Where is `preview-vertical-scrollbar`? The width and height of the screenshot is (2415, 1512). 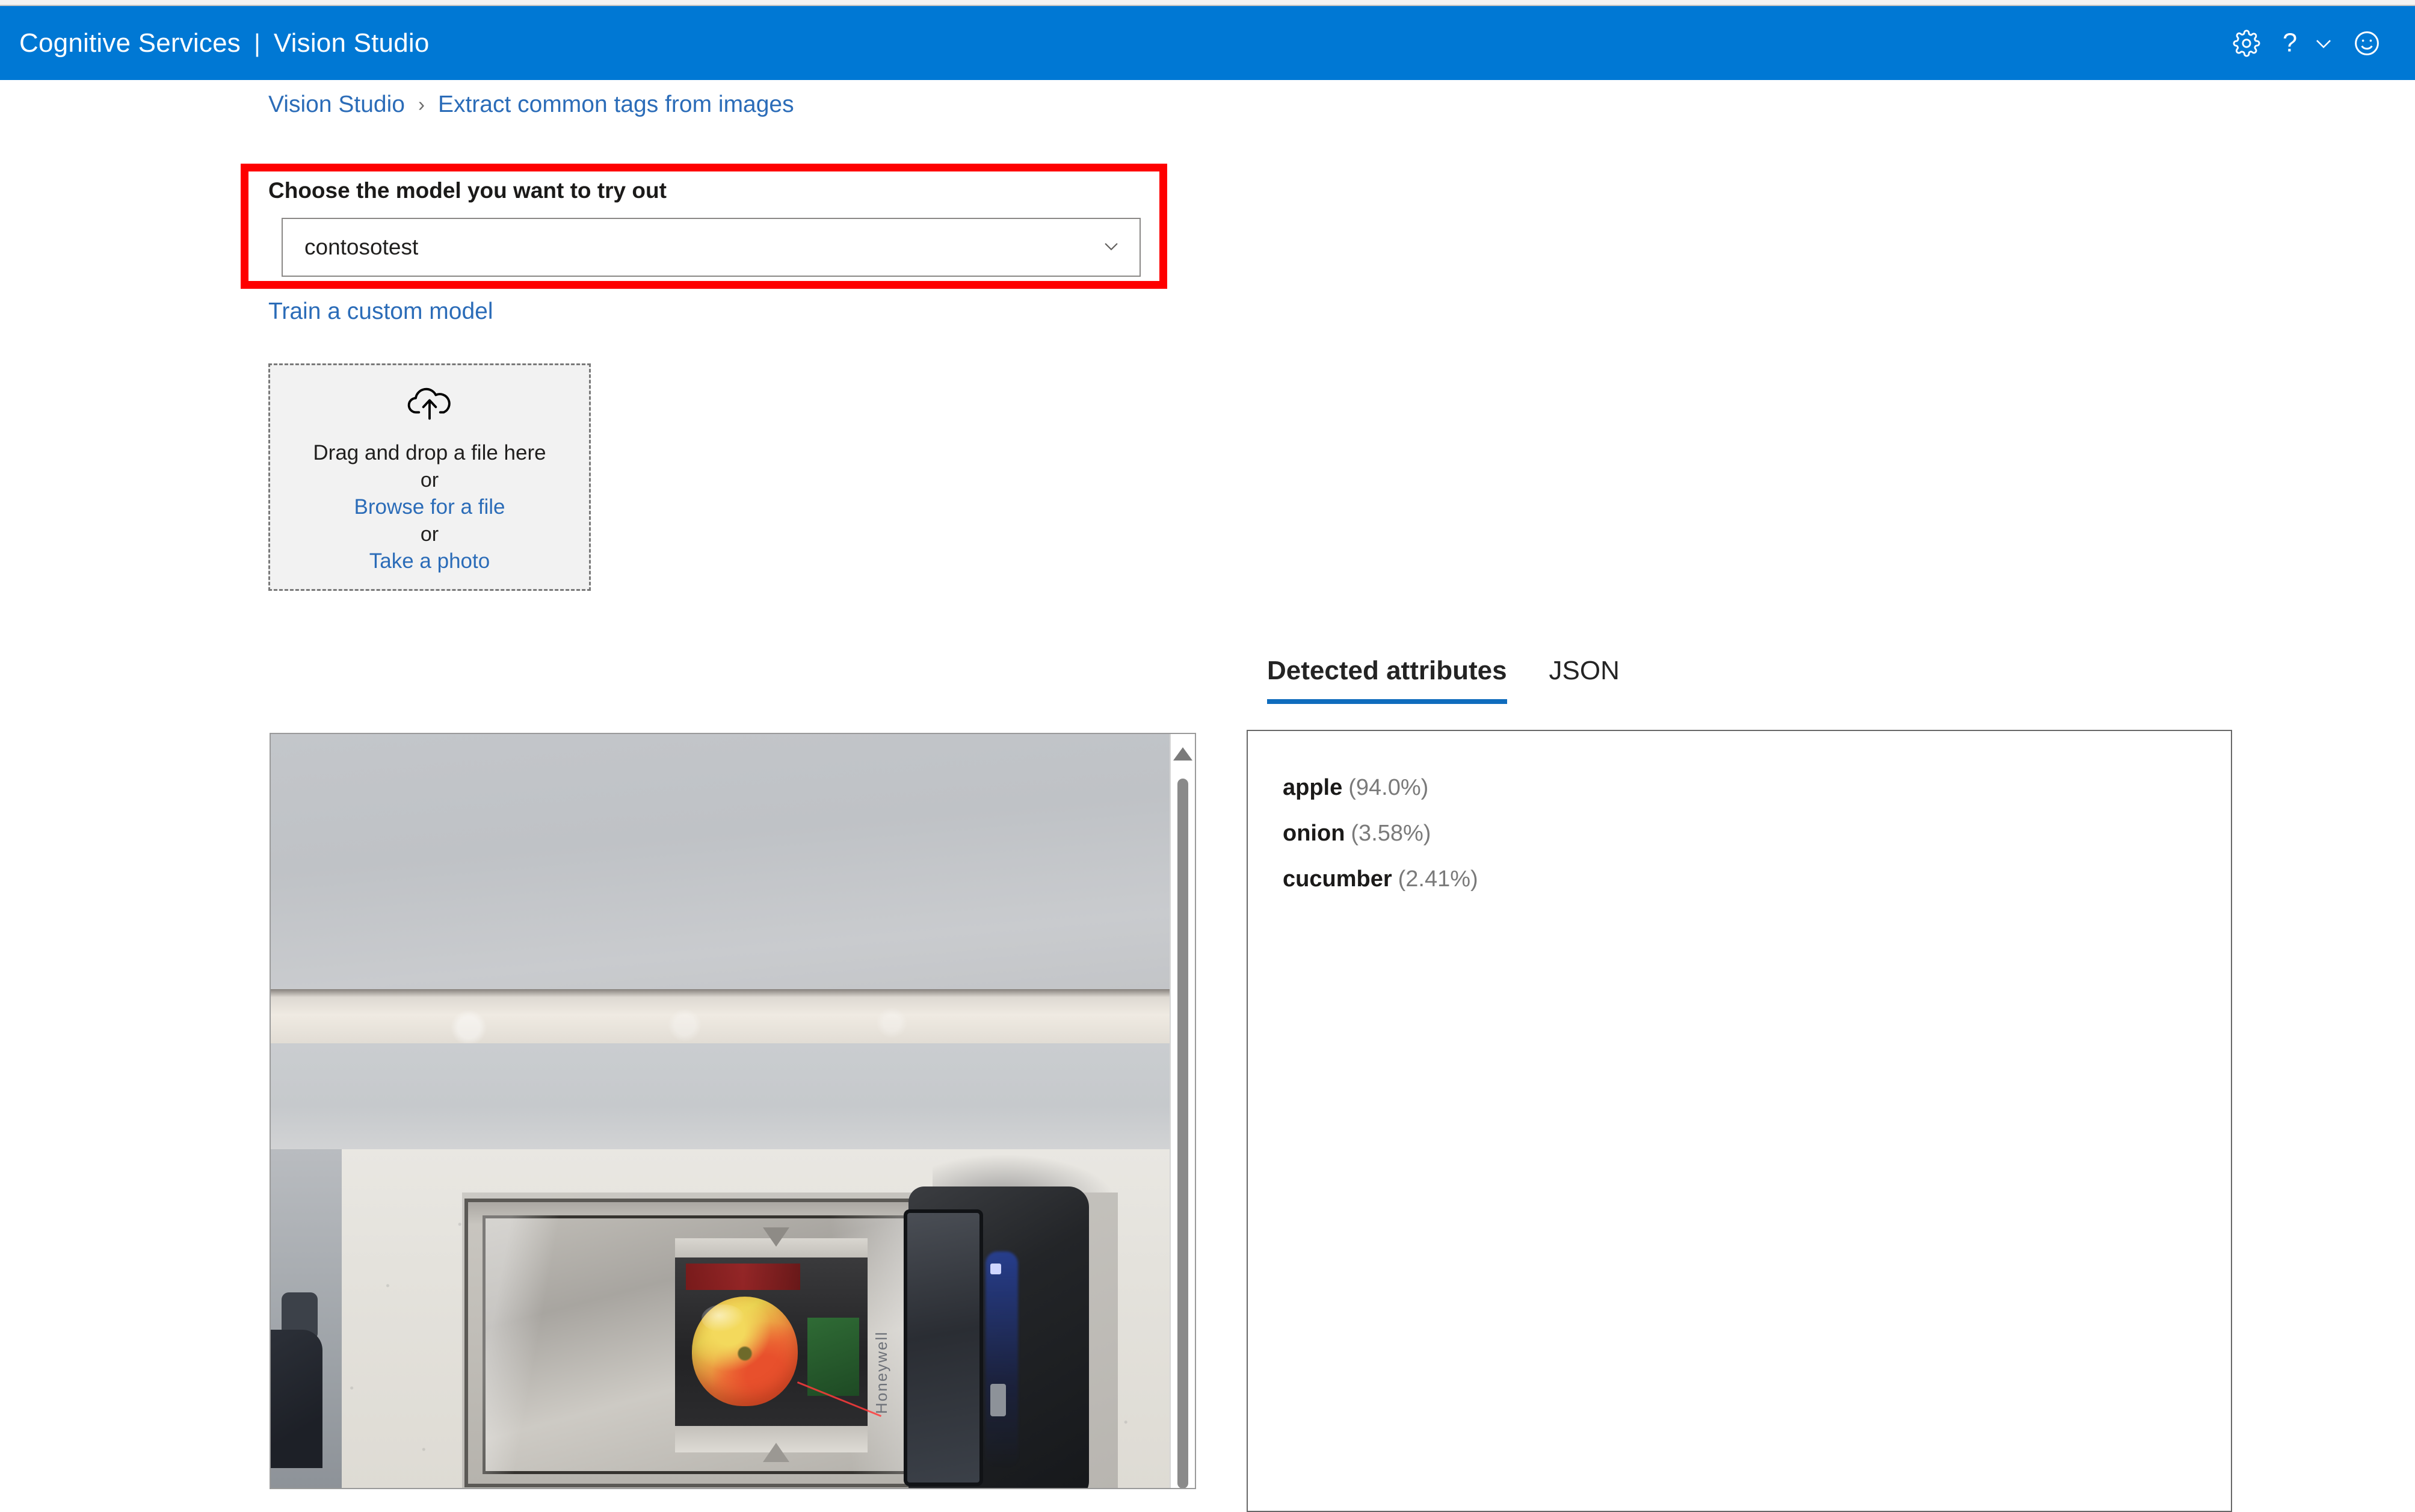
preview-vertical-scrollbar is located at coordinates (1182, 1111).